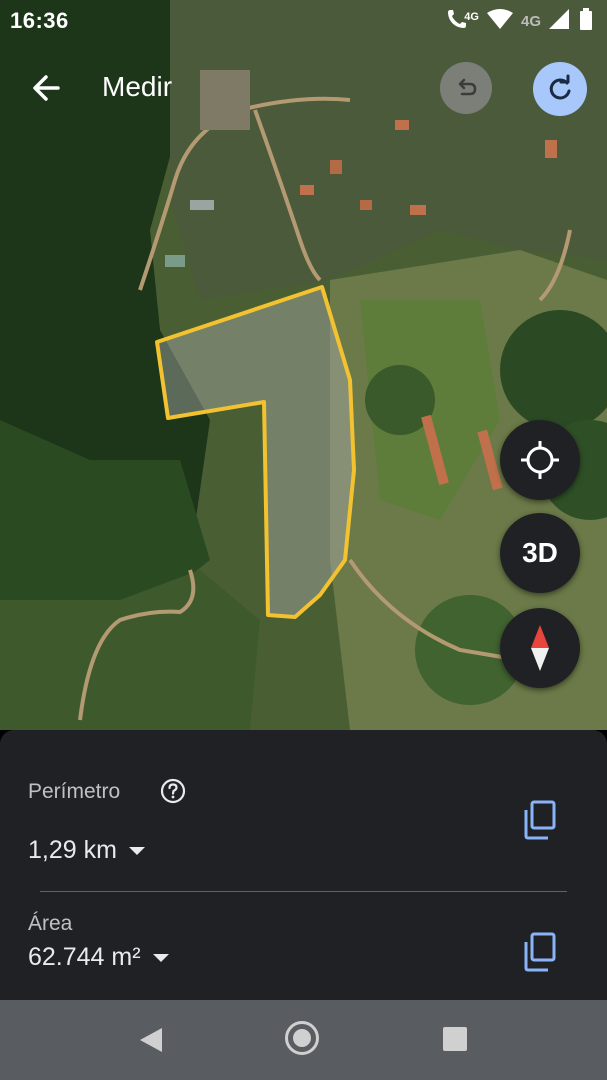 This screenshot has width=607, height=1080. I want to click on page-title: Medir, so click(137, 86).